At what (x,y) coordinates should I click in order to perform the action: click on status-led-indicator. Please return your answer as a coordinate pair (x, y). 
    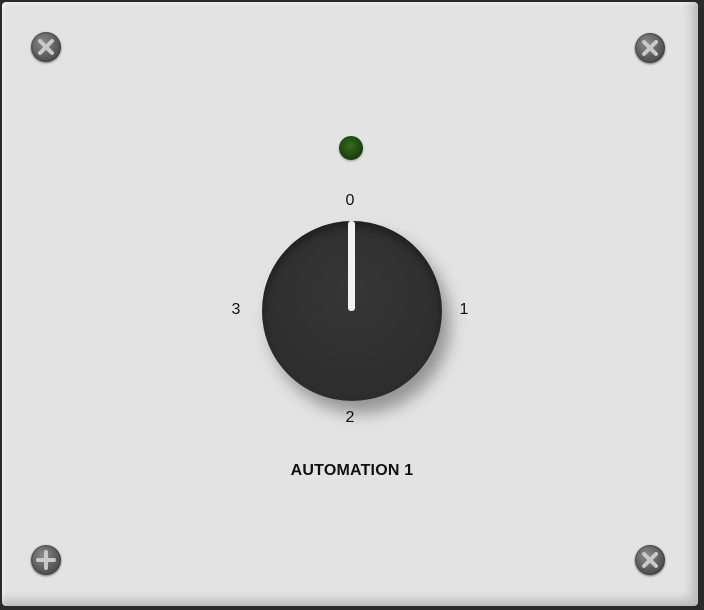
    Looking at the image, I should click on (351, 148).